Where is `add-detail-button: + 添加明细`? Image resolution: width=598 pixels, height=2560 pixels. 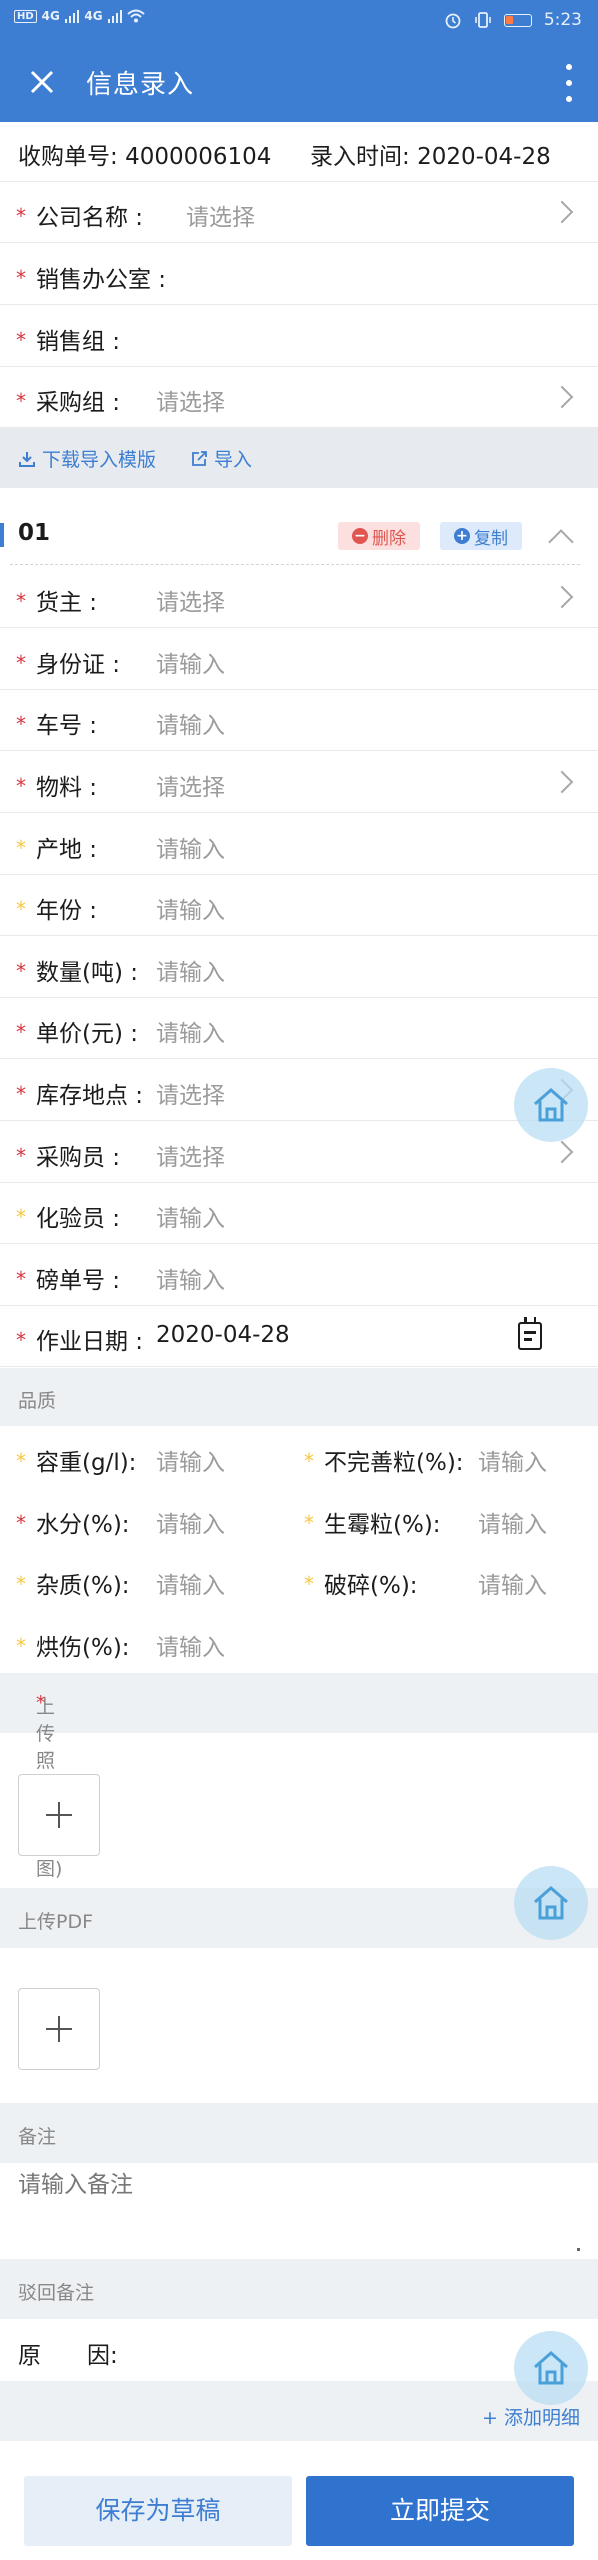
add-detail-button: + 添加明细 is located at coordinates (531, 2416).